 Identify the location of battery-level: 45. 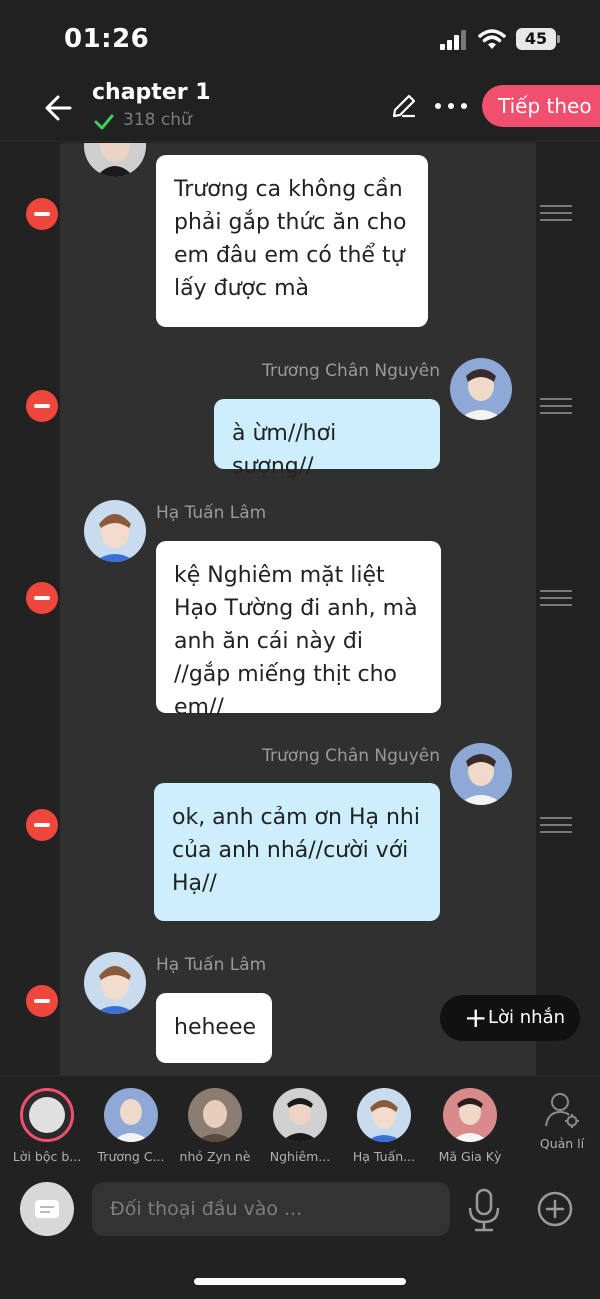
(536, 39).